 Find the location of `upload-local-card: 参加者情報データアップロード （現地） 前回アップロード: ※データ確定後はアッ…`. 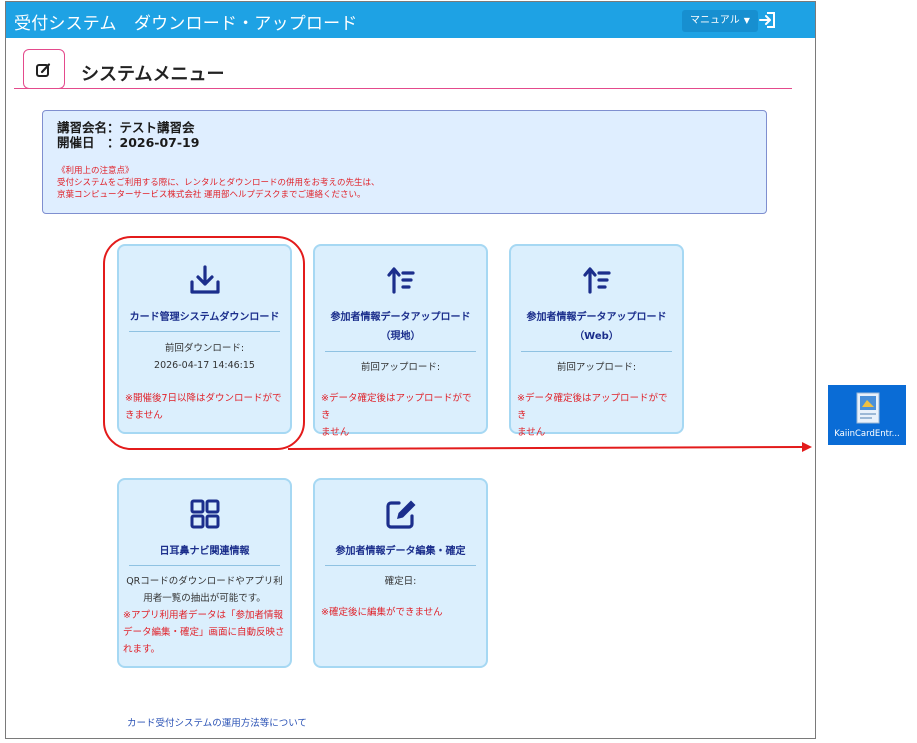

upload-local-card: 参加者情報データアップロード （現地） 前回アップロード: ※データ確定後はアッ… is located at coordinates (400, 341).